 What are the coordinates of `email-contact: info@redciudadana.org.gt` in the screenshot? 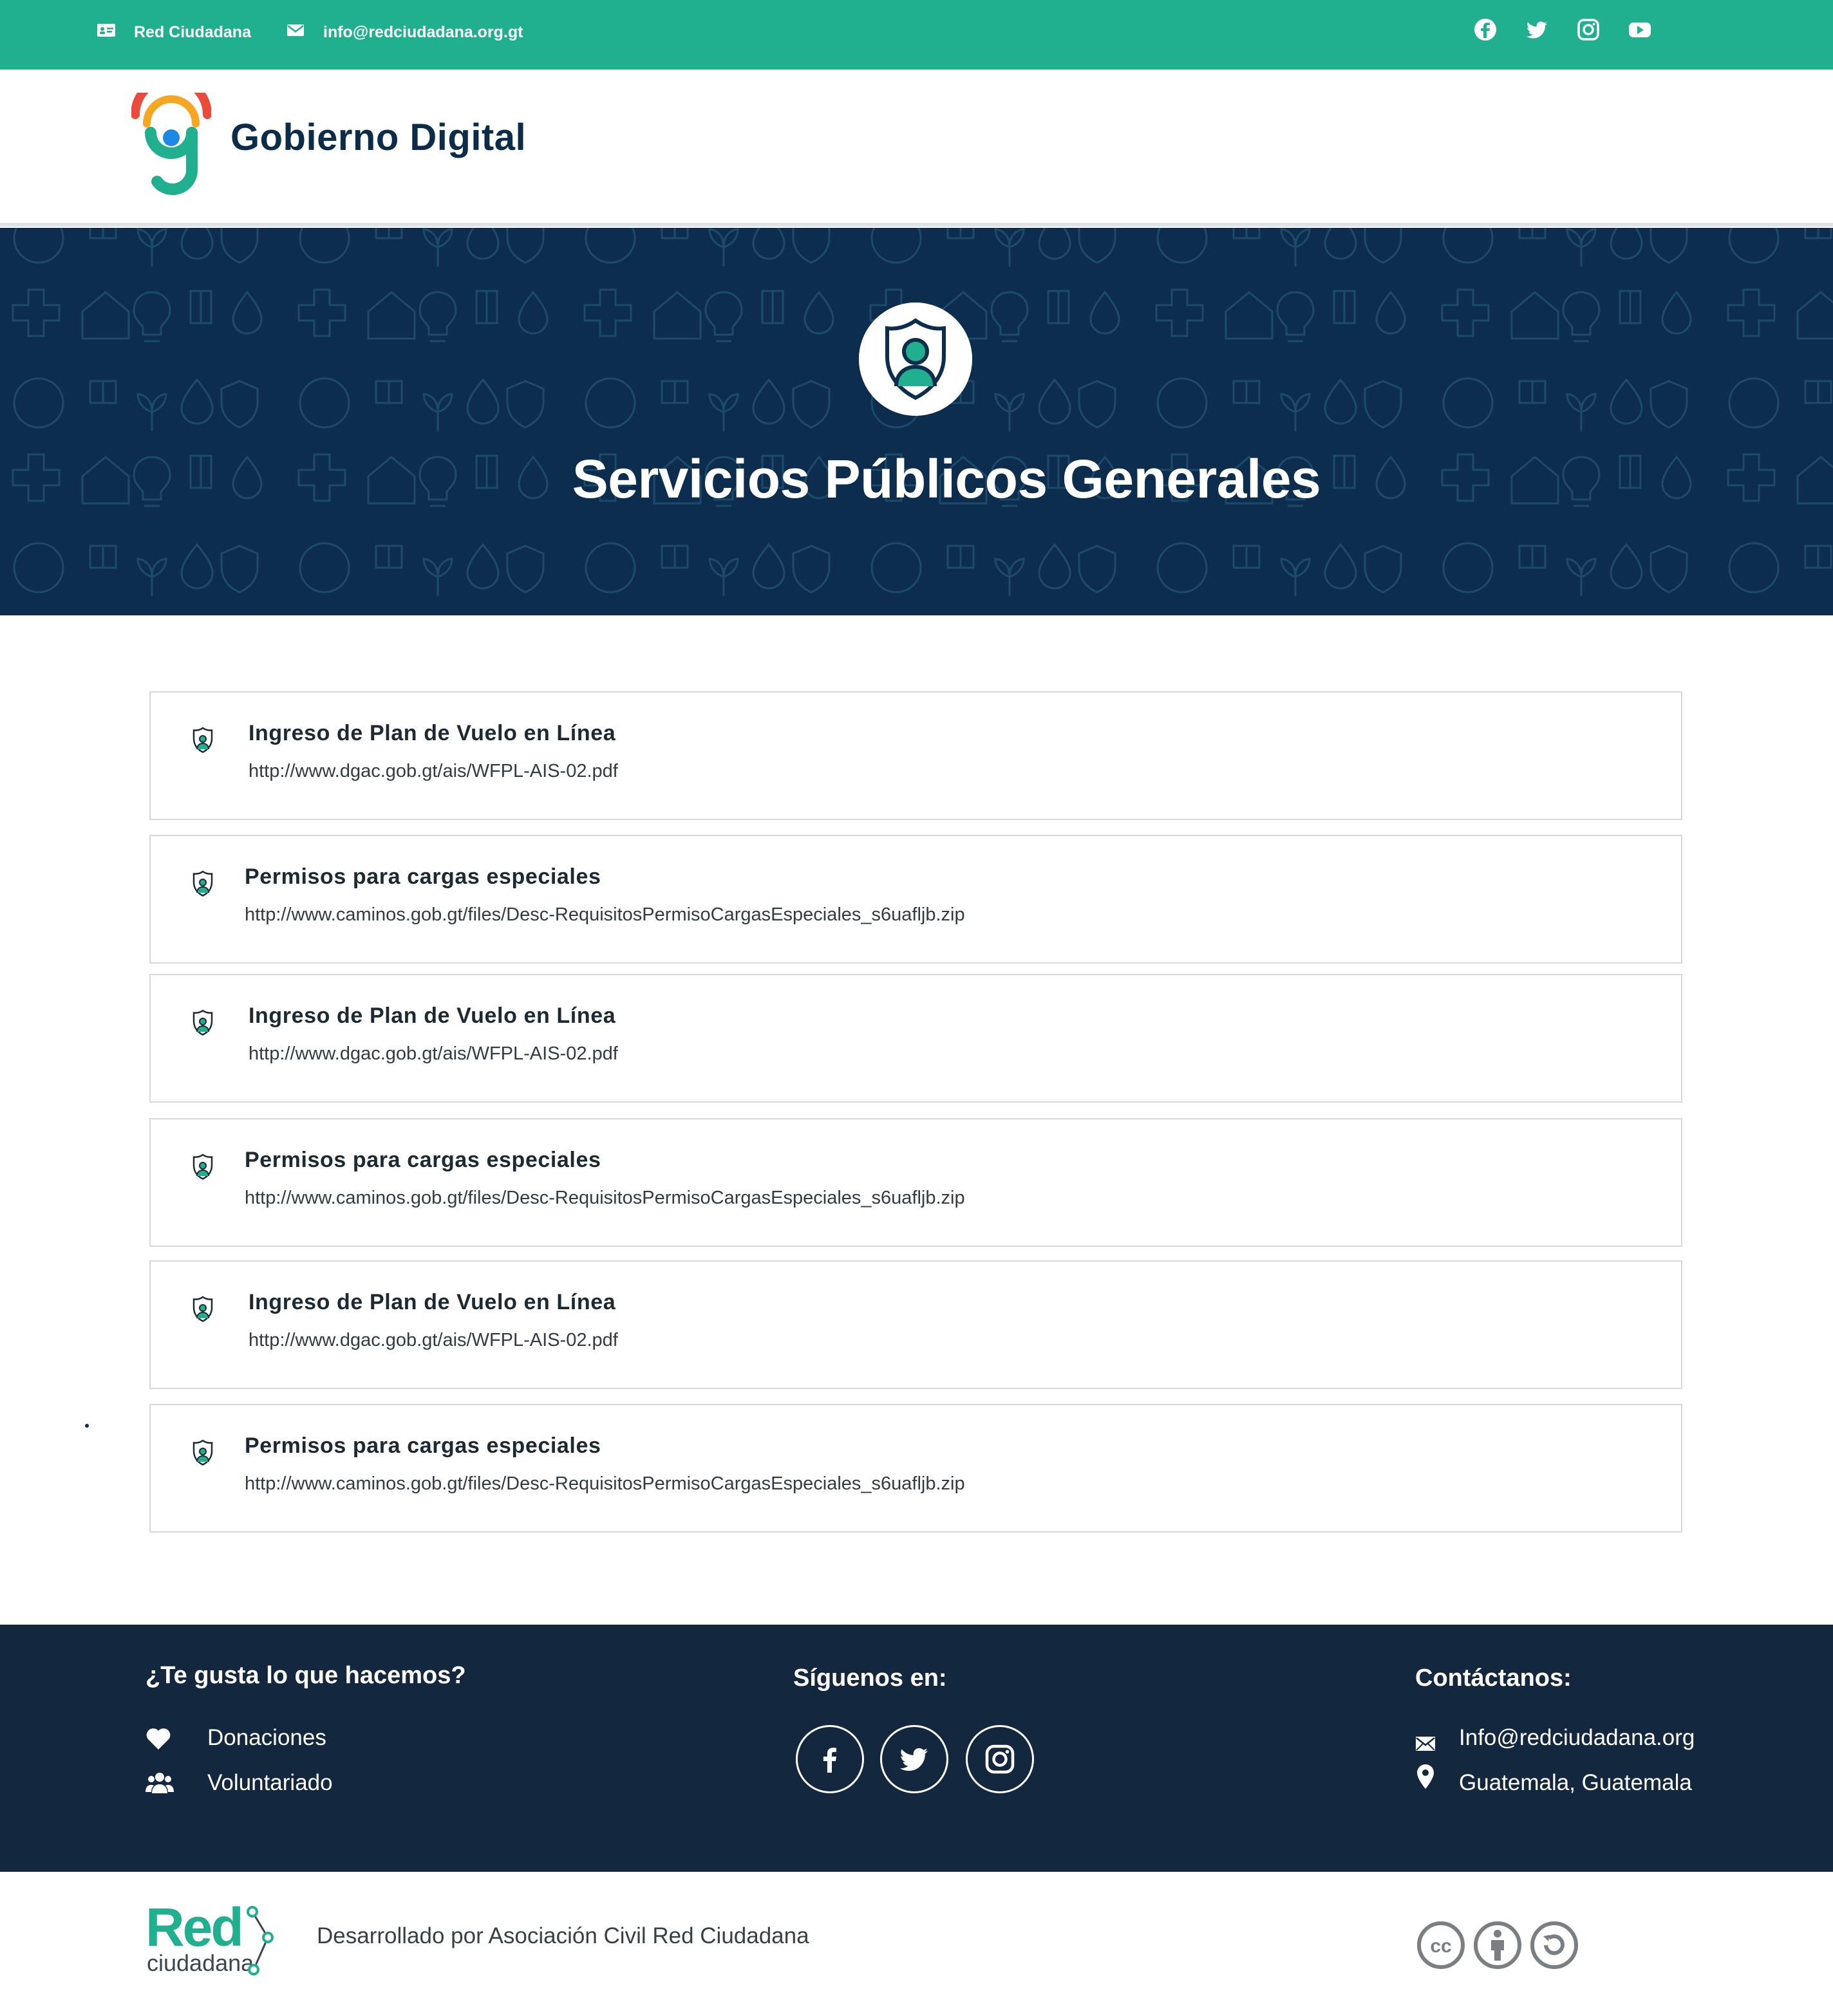 It's located at (404, 32).